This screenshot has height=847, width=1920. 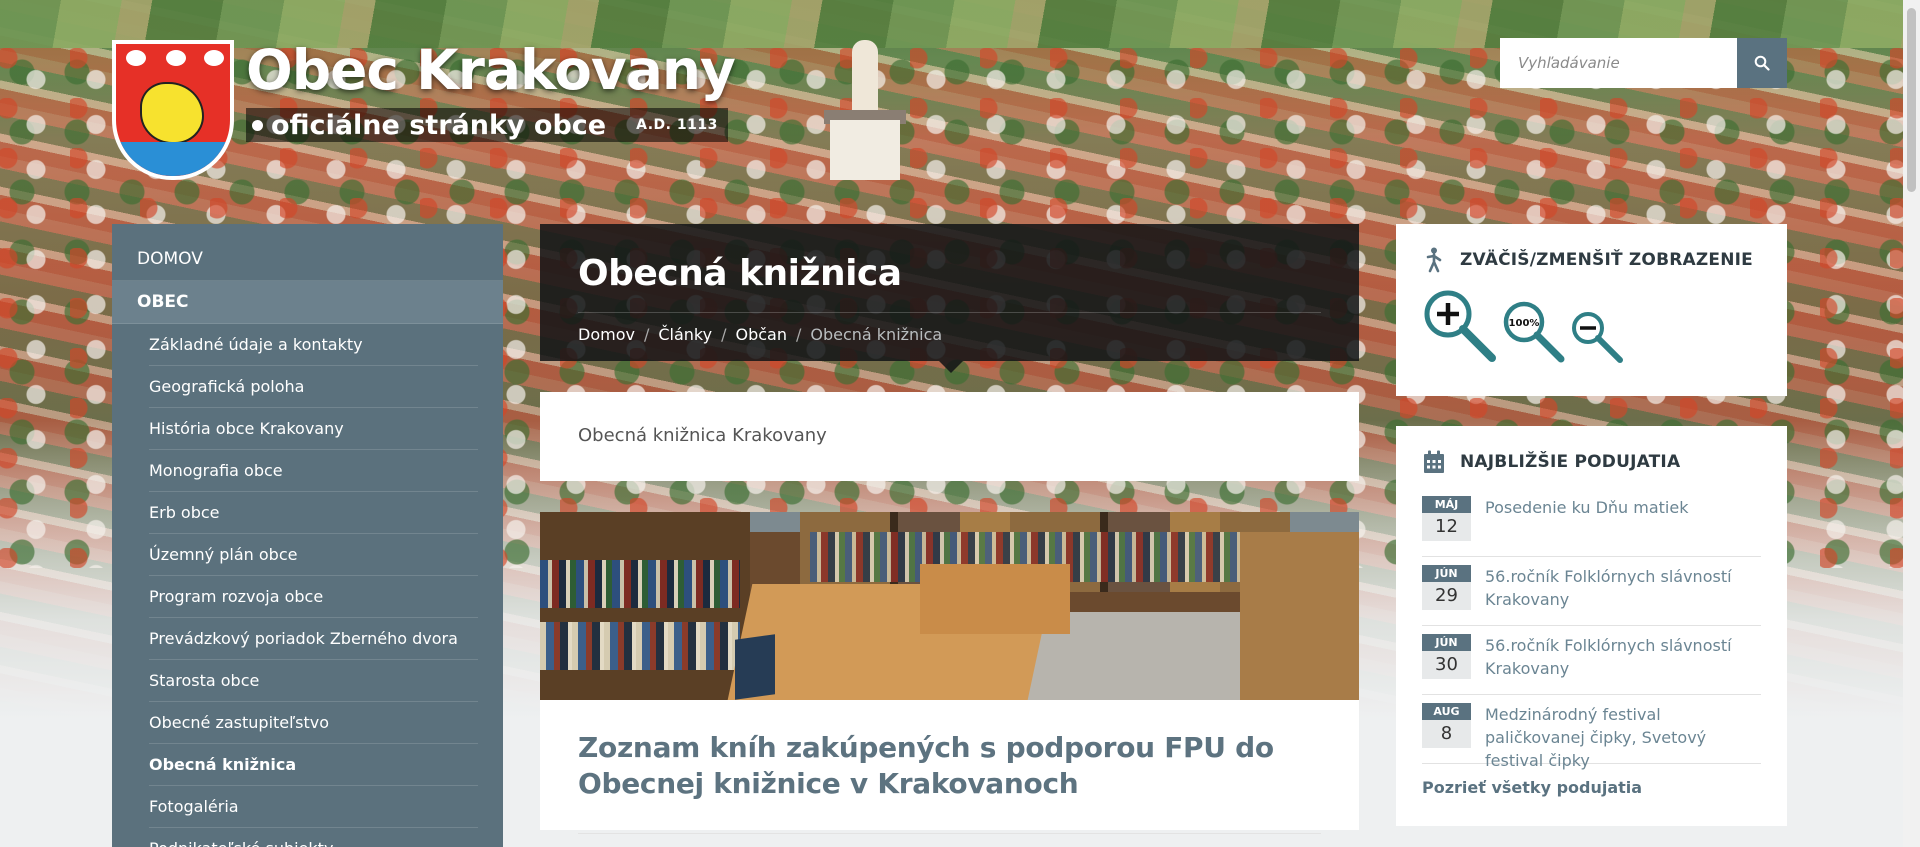 I want to click on site-founding-year: A.D. 1113, so click(x=677, y=125).